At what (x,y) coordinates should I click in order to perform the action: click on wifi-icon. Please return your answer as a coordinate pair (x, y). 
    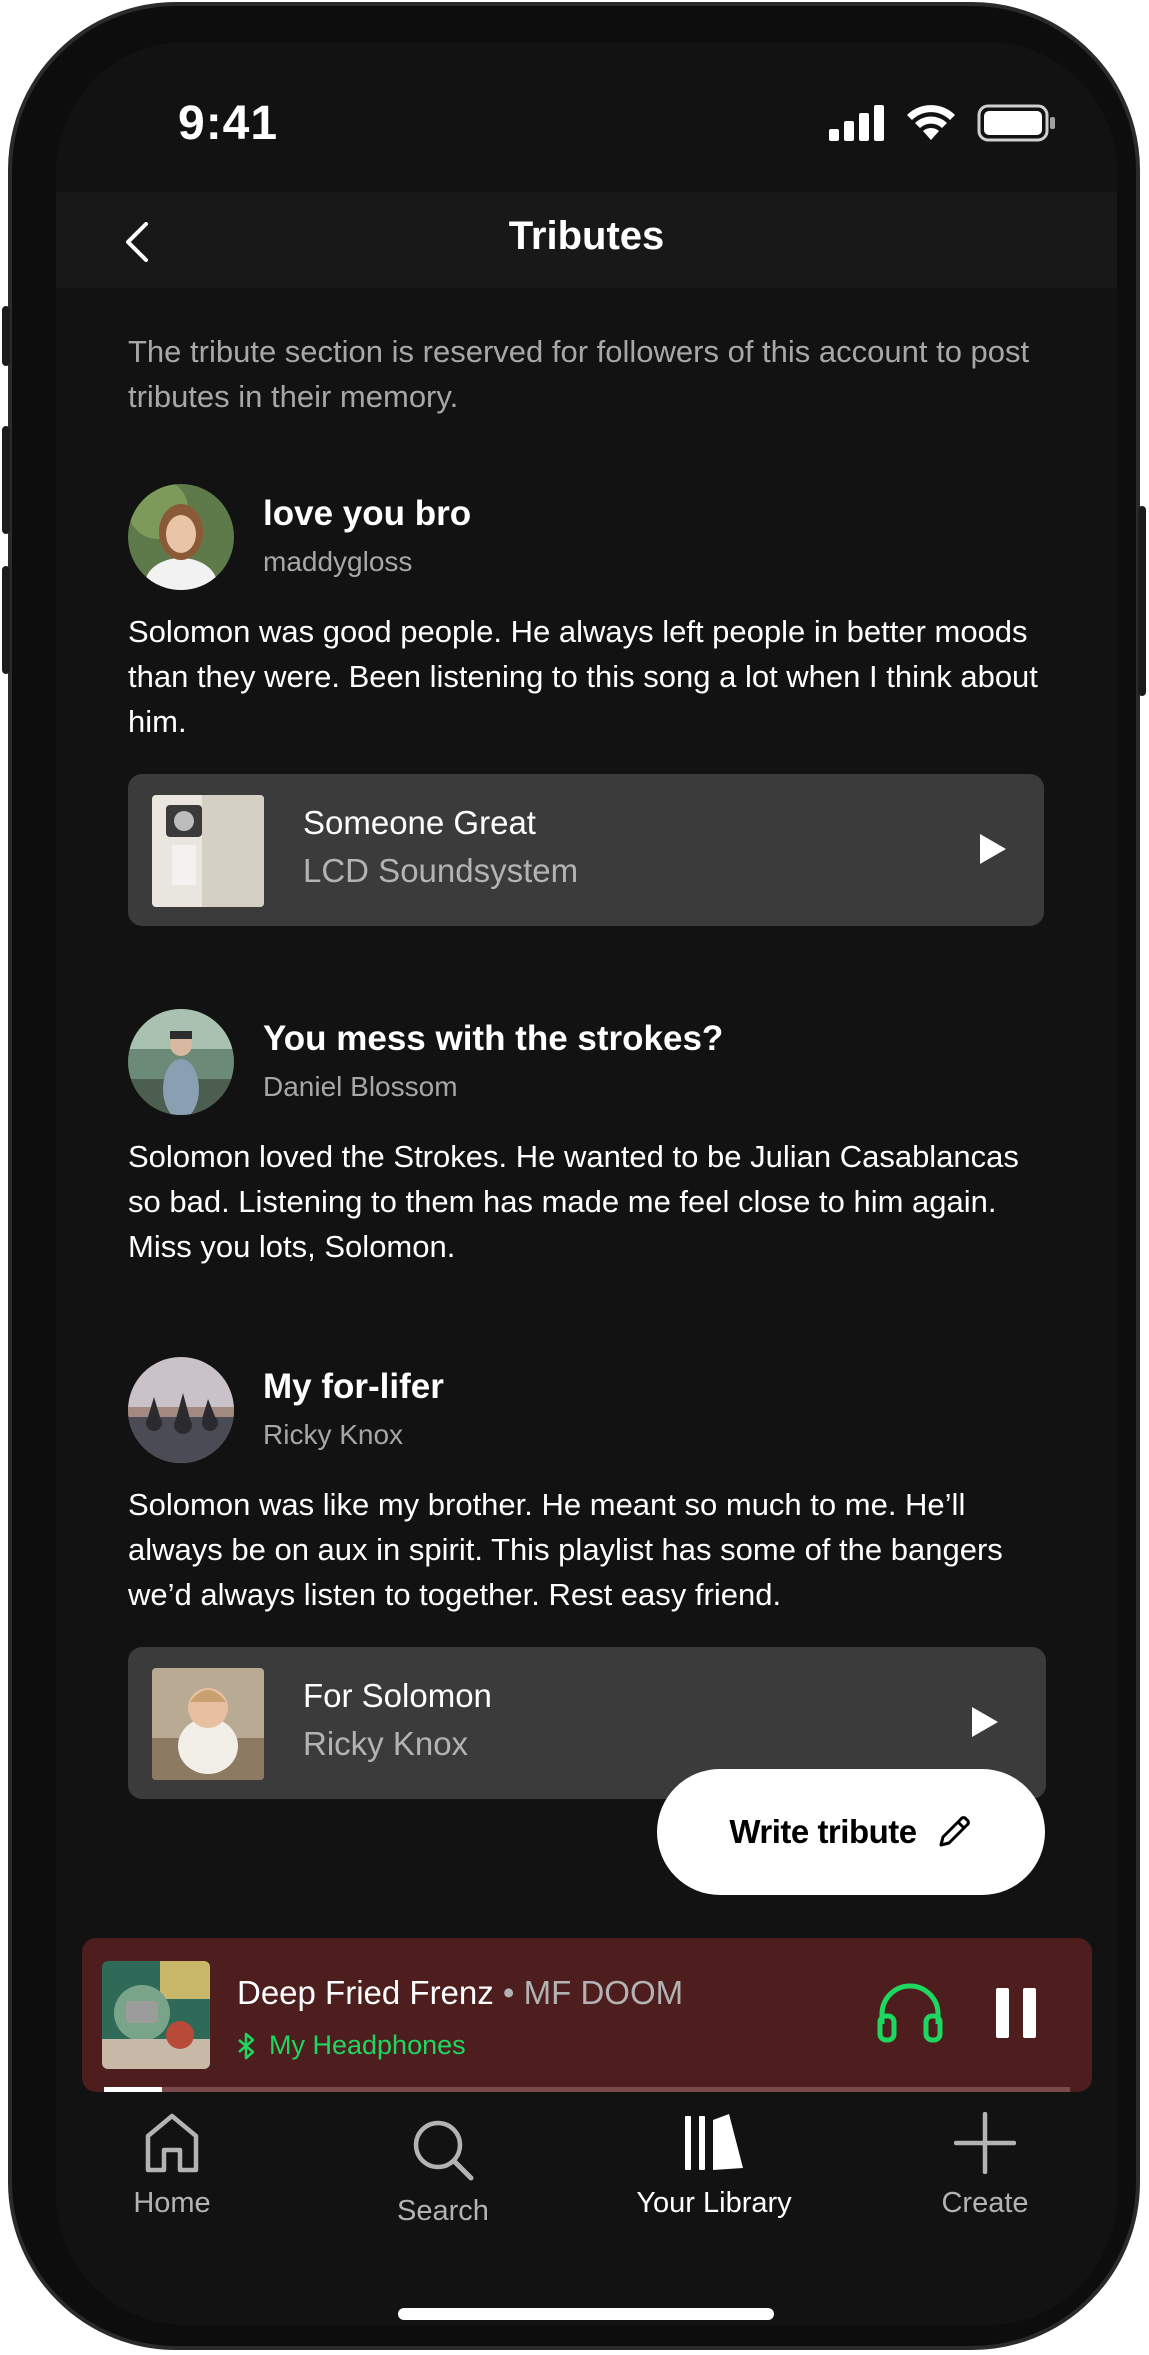
    Looking at the image, I should click on (931, 122).